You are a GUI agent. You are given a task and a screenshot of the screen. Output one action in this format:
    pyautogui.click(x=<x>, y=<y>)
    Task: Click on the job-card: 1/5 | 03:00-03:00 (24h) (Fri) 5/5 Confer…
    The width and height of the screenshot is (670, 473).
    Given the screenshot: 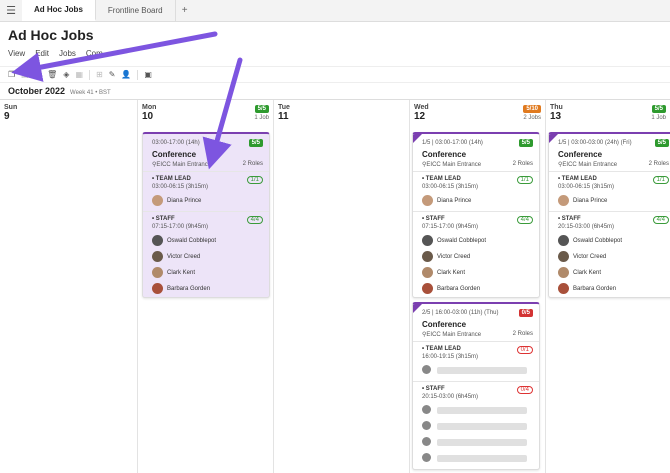 What is the action you would take?
    pyautogui.click(x=609, y=215)
    